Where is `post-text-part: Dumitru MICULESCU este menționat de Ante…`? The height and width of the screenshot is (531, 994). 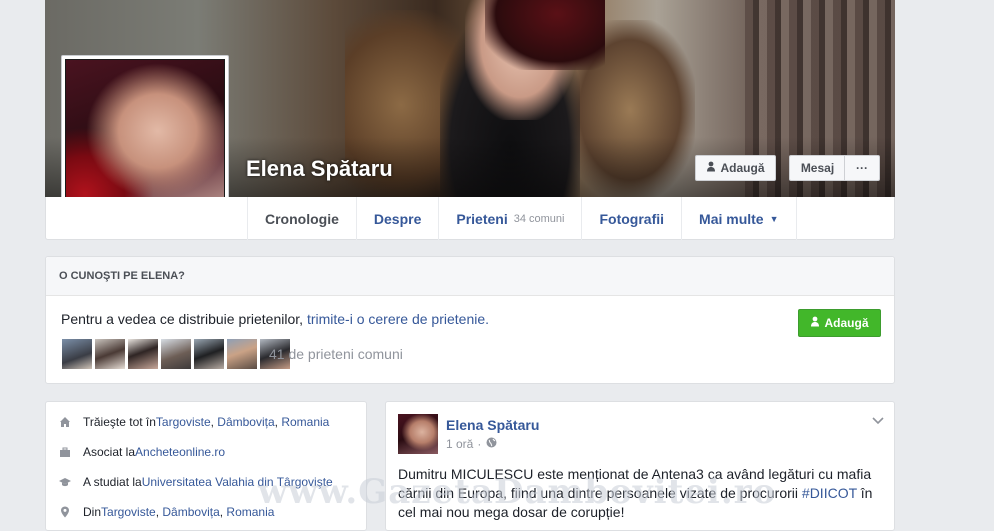 post-text-part: Dumitru MICULESCU este menționat de Ante… is located at coordinates (635, 483).